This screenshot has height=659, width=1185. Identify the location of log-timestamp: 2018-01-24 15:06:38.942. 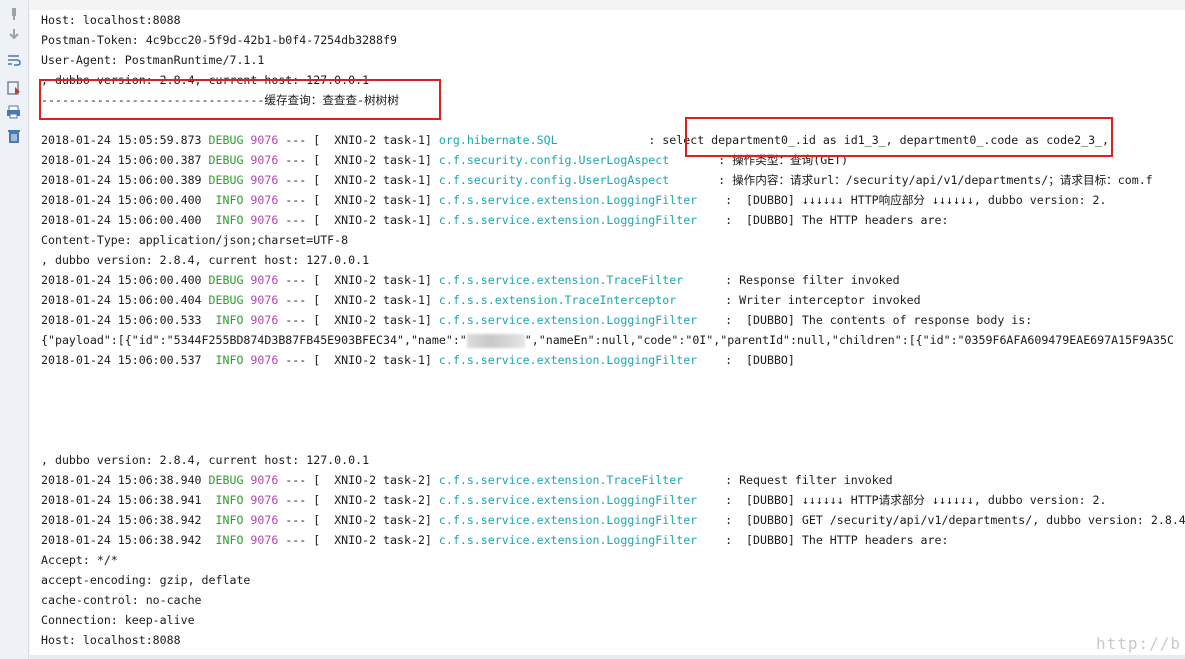
(121, 540).